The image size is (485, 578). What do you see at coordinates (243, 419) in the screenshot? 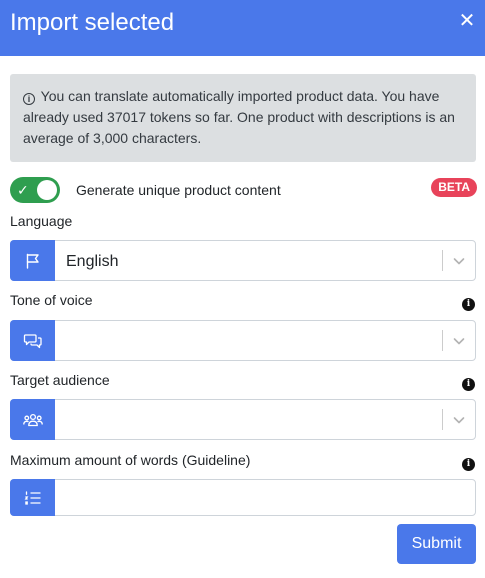
I see `audience-select` at bounding box center [243, 419].